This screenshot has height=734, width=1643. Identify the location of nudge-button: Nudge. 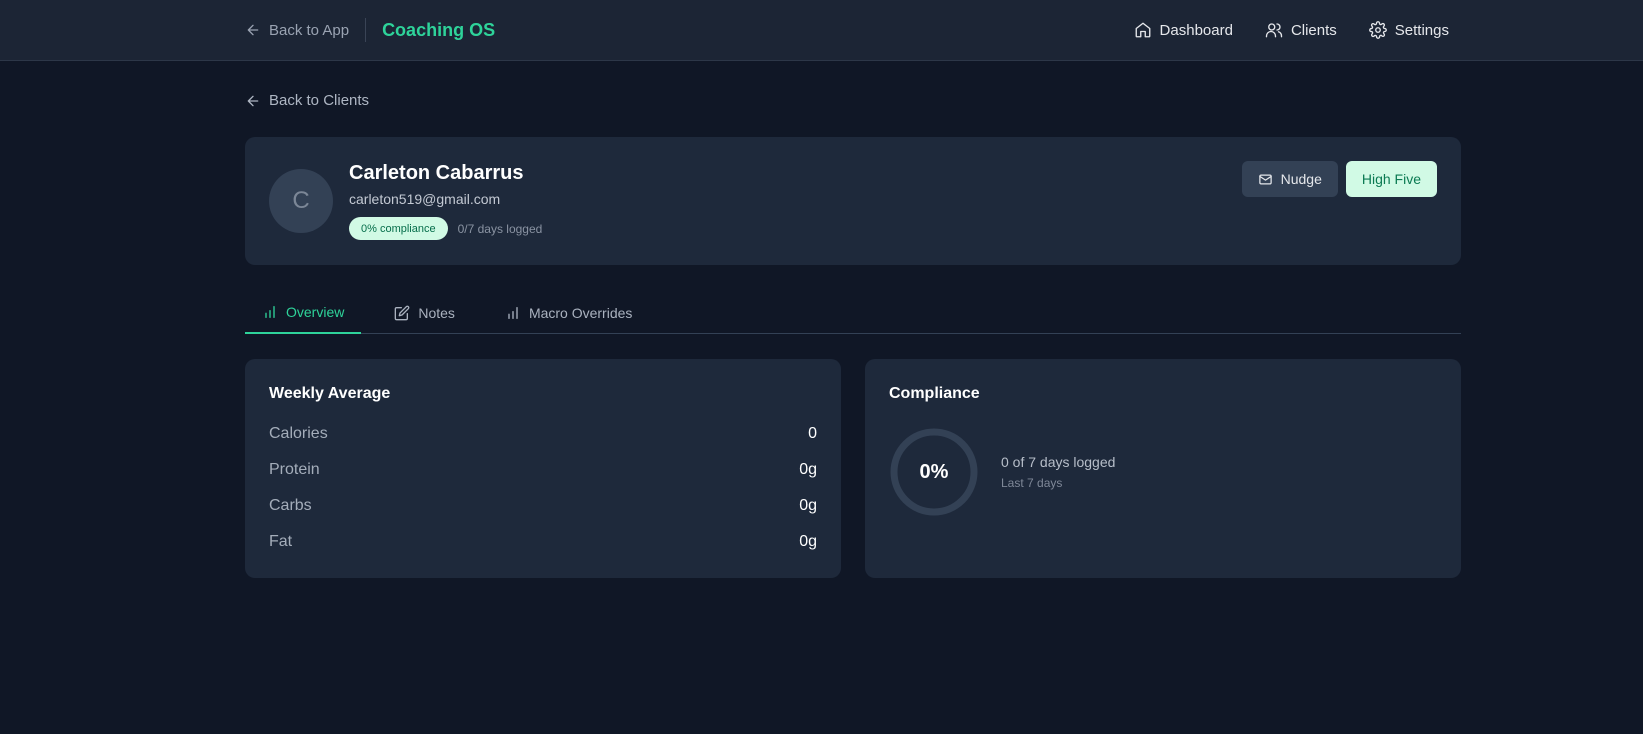
(1289, 179).